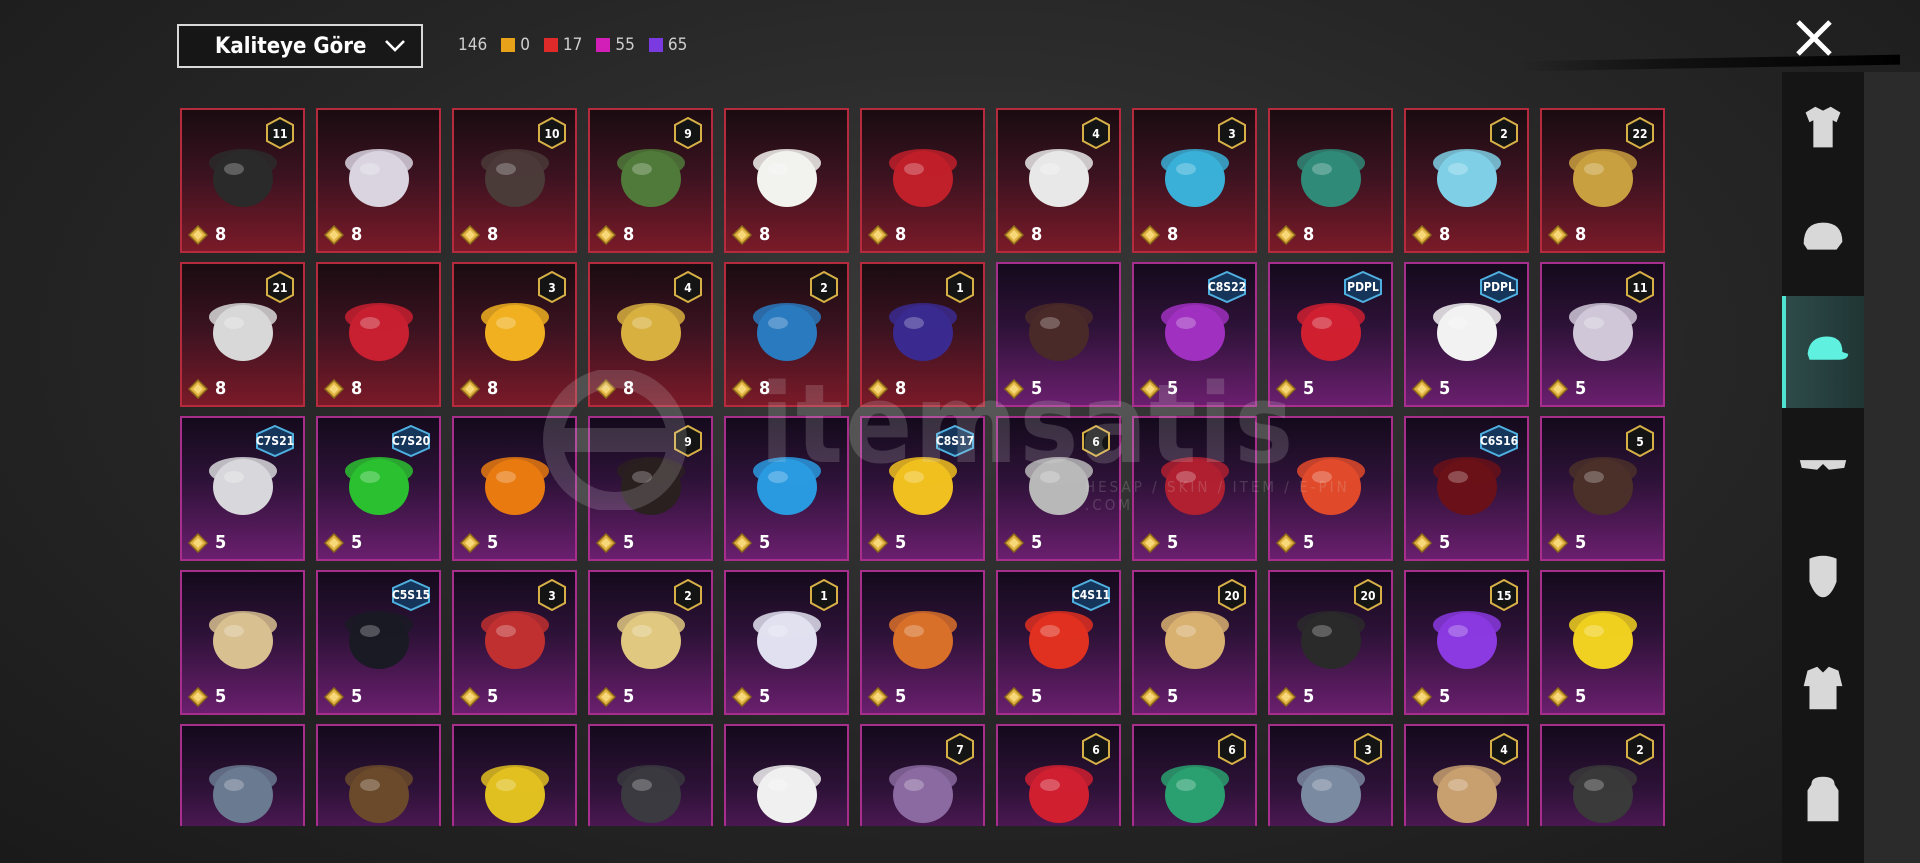  Describe the element at coordinates (922, 334) in the screenshot. I see `item-card: 18` at that location.